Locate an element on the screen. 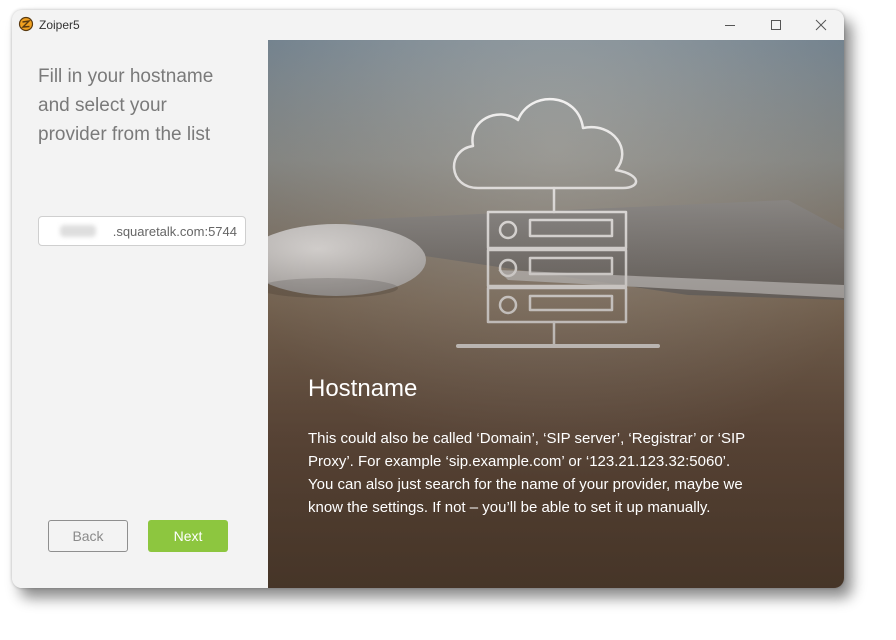  close-icon is located at coordinates (821, 25).